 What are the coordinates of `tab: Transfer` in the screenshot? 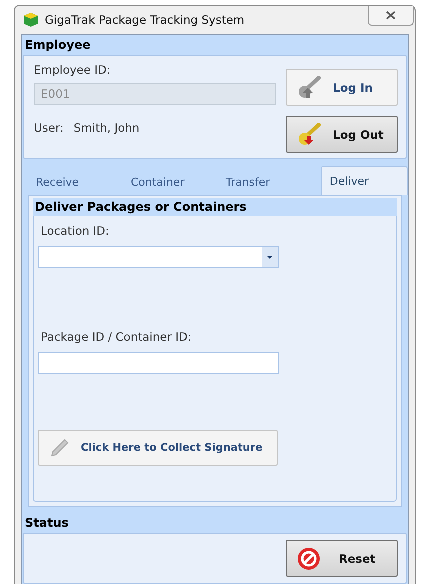 It's located at (265, 182).